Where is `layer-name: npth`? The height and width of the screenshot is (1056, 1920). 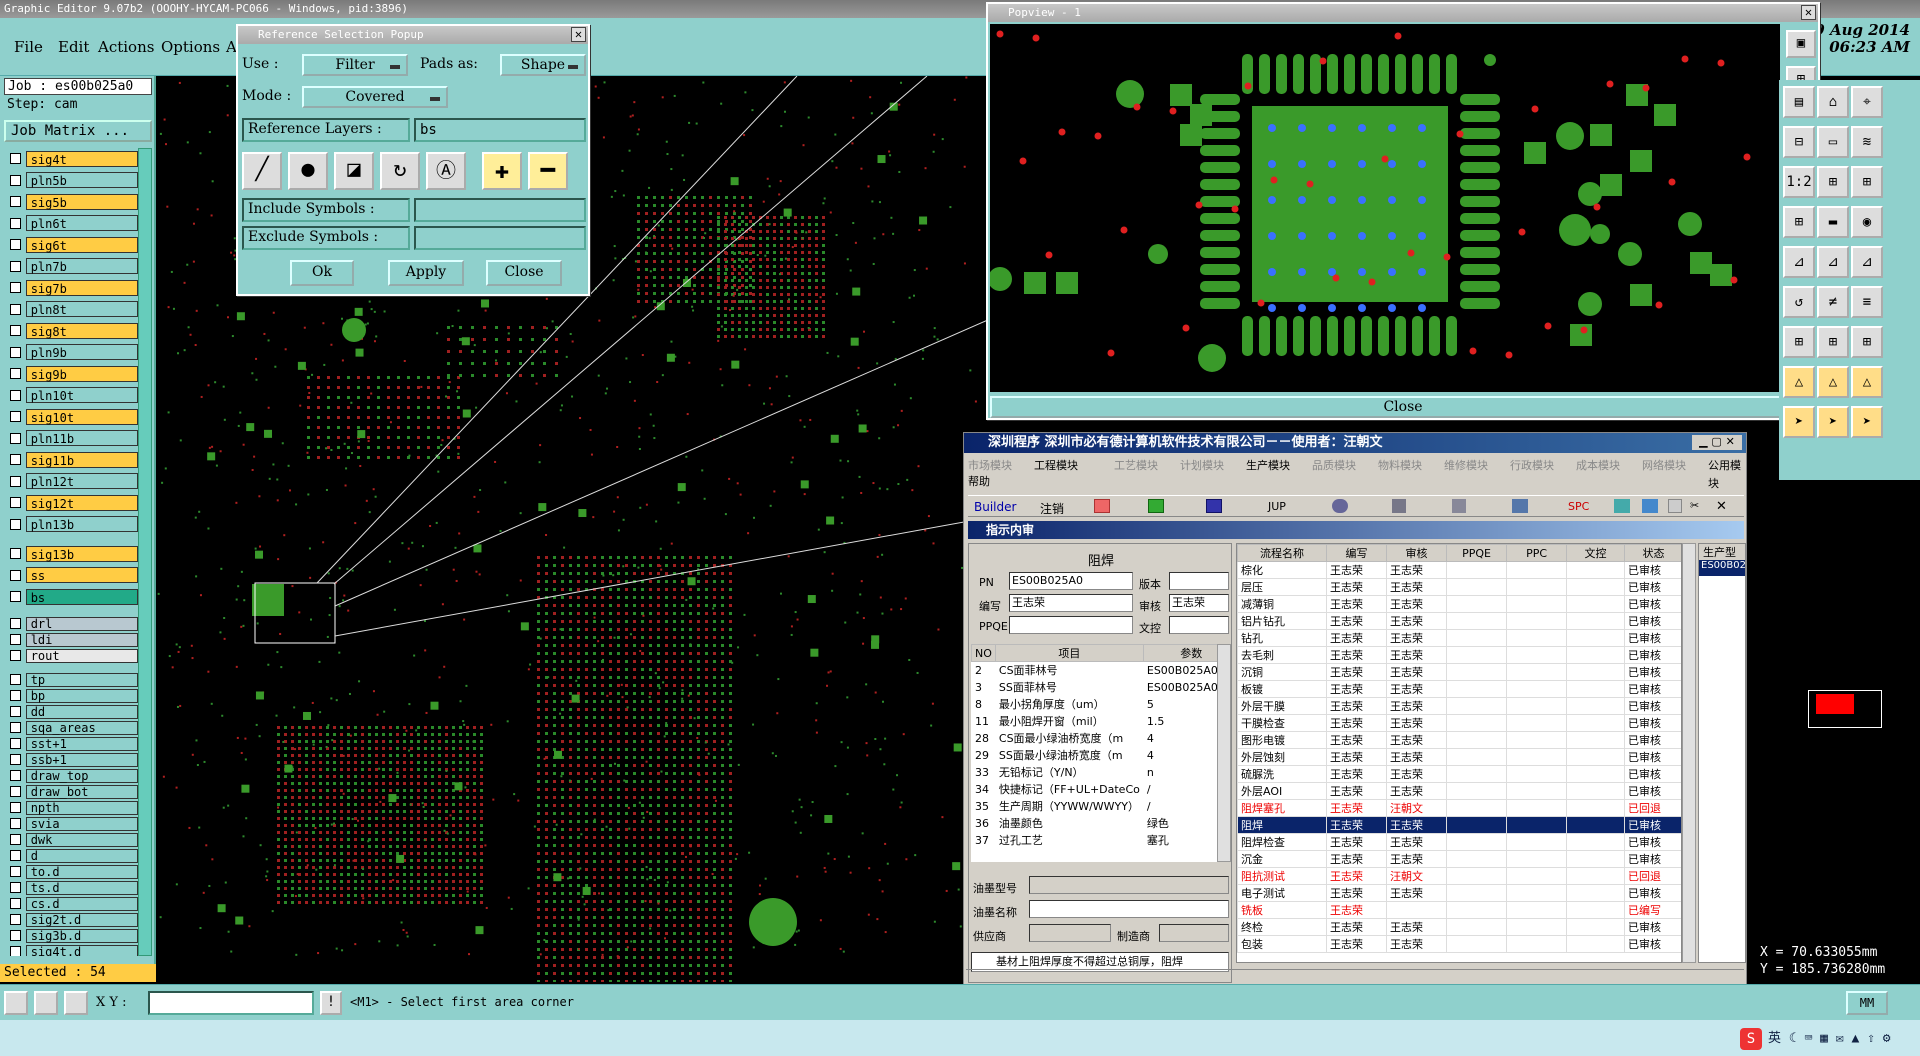
layer-name: npth is located at coordinates (81, 807).